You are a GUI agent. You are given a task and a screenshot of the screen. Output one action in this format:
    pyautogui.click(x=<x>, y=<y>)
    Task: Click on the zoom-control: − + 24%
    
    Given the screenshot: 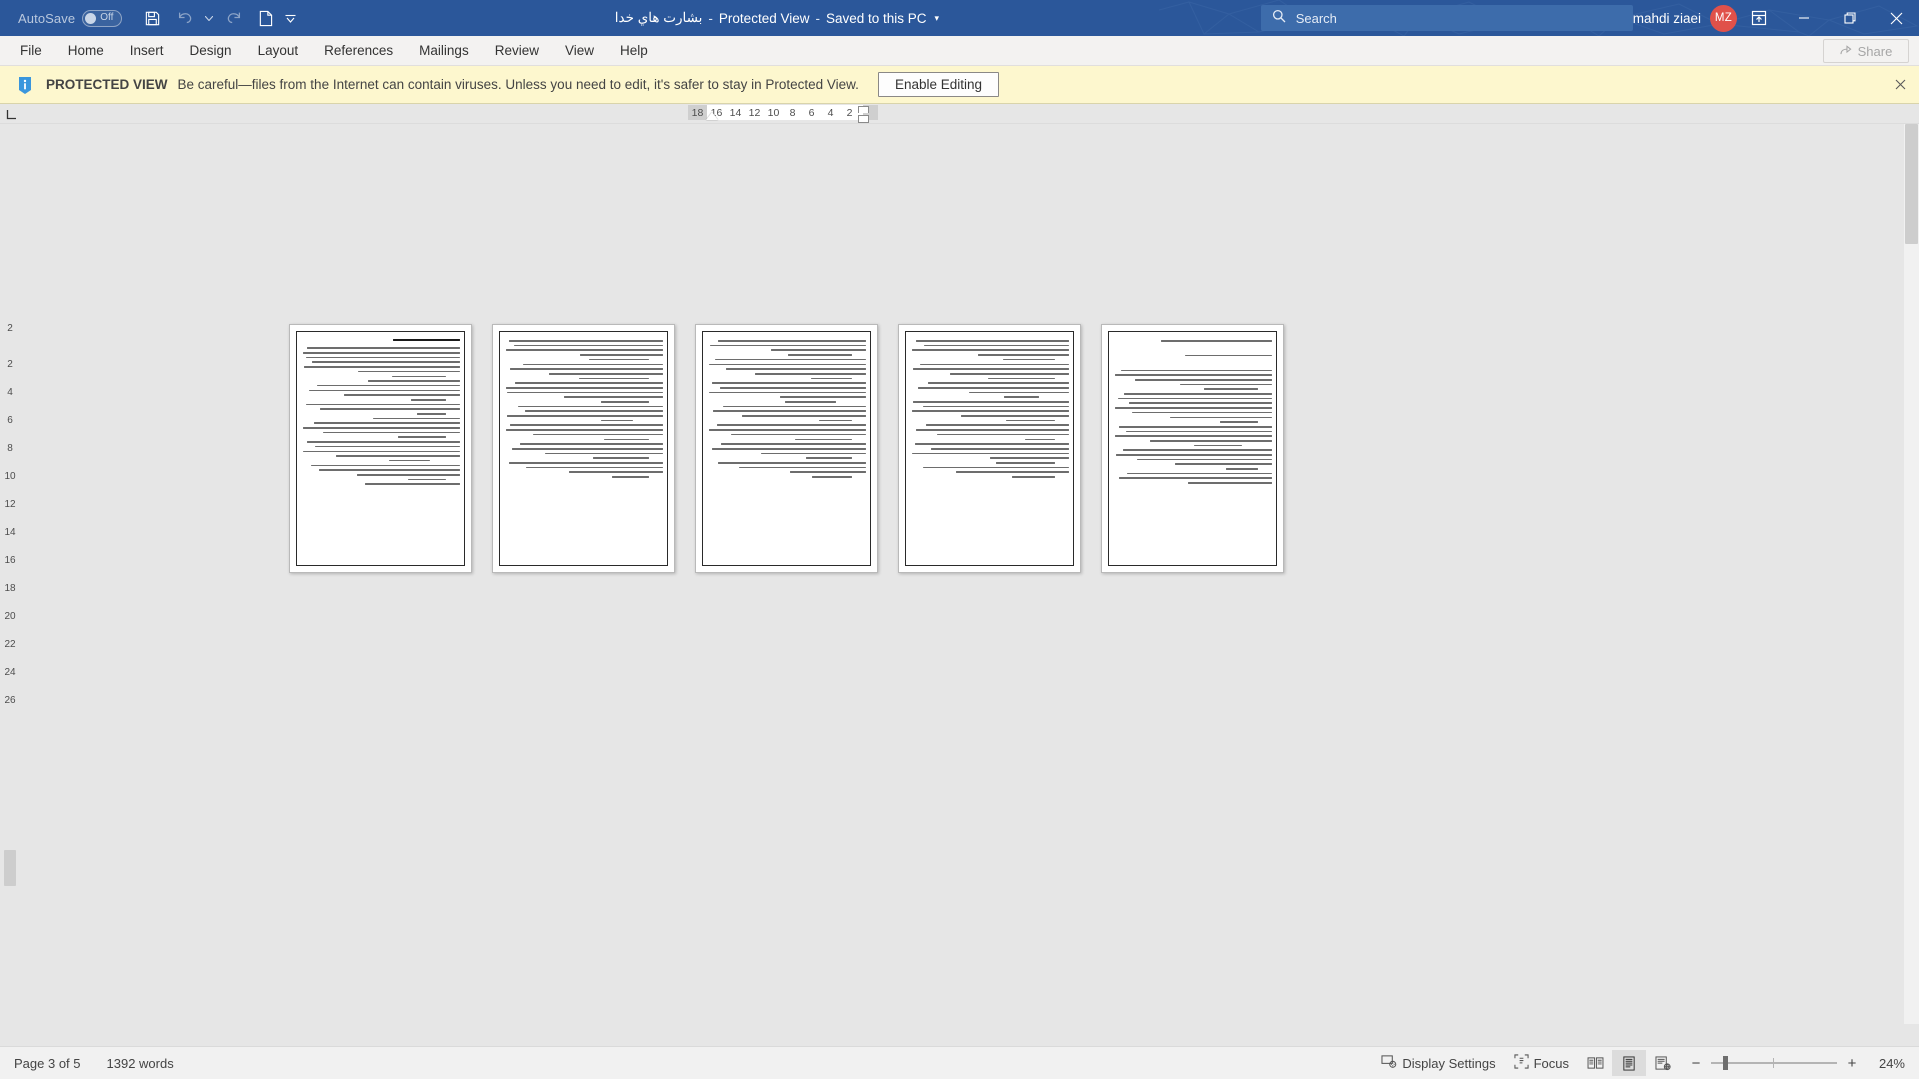 What is the action you would take?
    pyautogui.click(x=1792, y=1063)
    